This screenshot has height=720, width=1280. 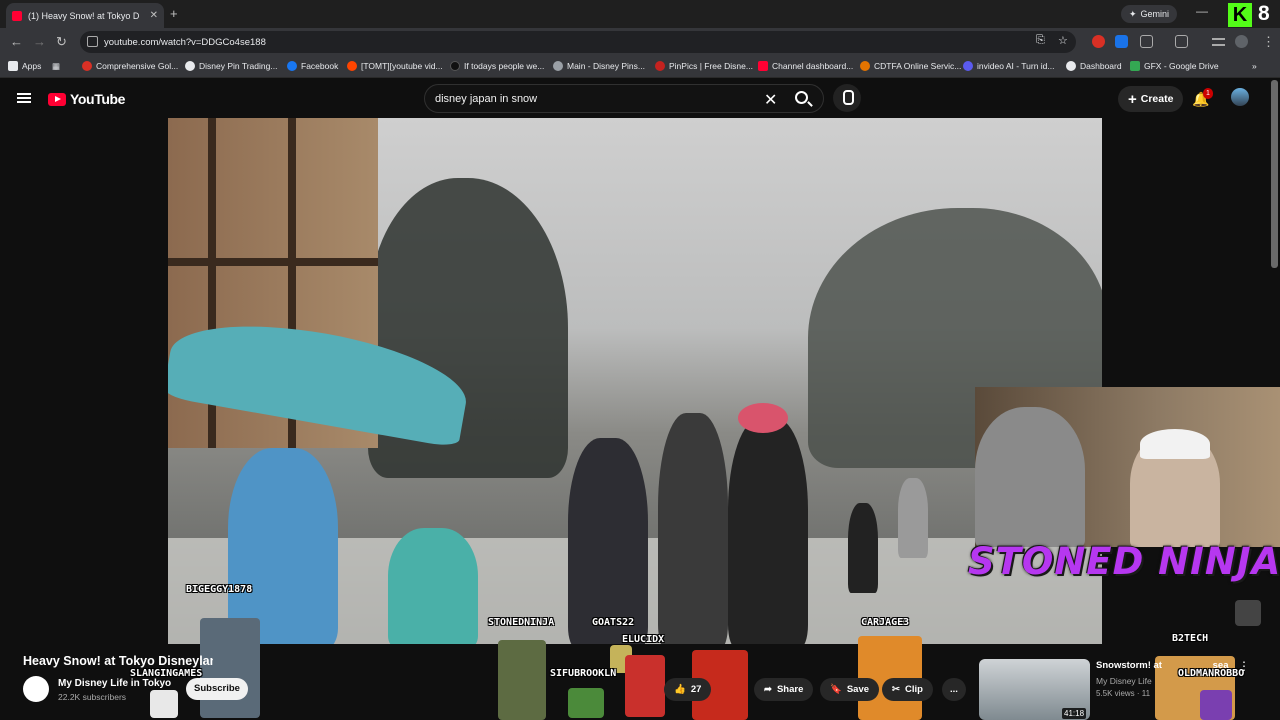 I want to click on pinpics-icon, so click(x=660, y=66).